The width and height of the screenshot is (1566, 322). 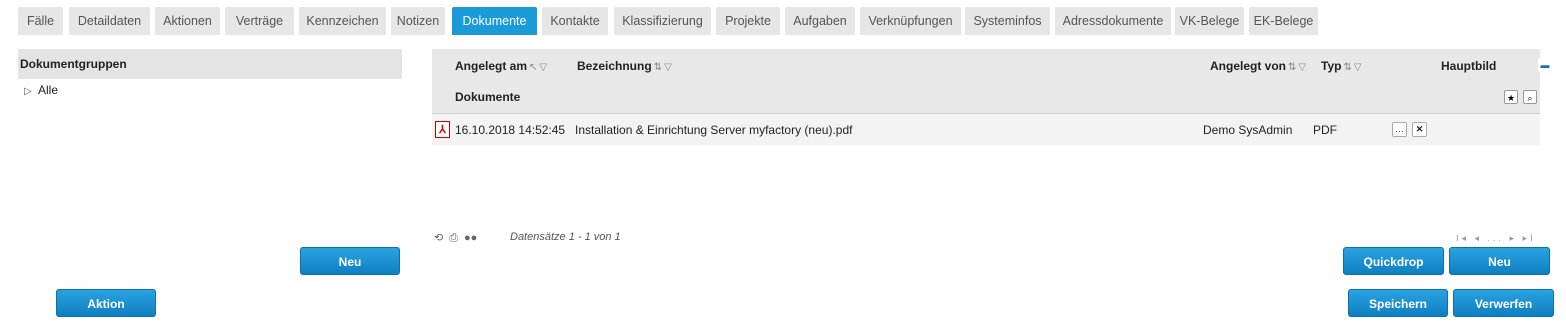 What do you see at coordinates (470, 238) in the screenshot?
I see `settings-dots-icon: ●●` at bounding box center [470, 238].